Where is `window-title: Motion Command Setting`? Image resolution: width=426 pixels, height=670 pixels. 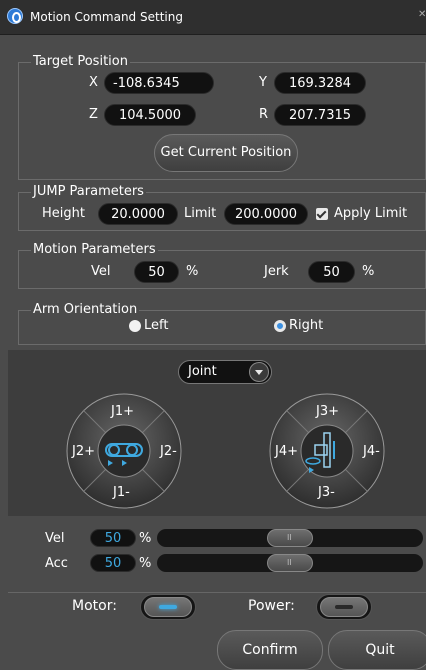 window-title: Motion Command Setting is located at coordinates (106, 17).